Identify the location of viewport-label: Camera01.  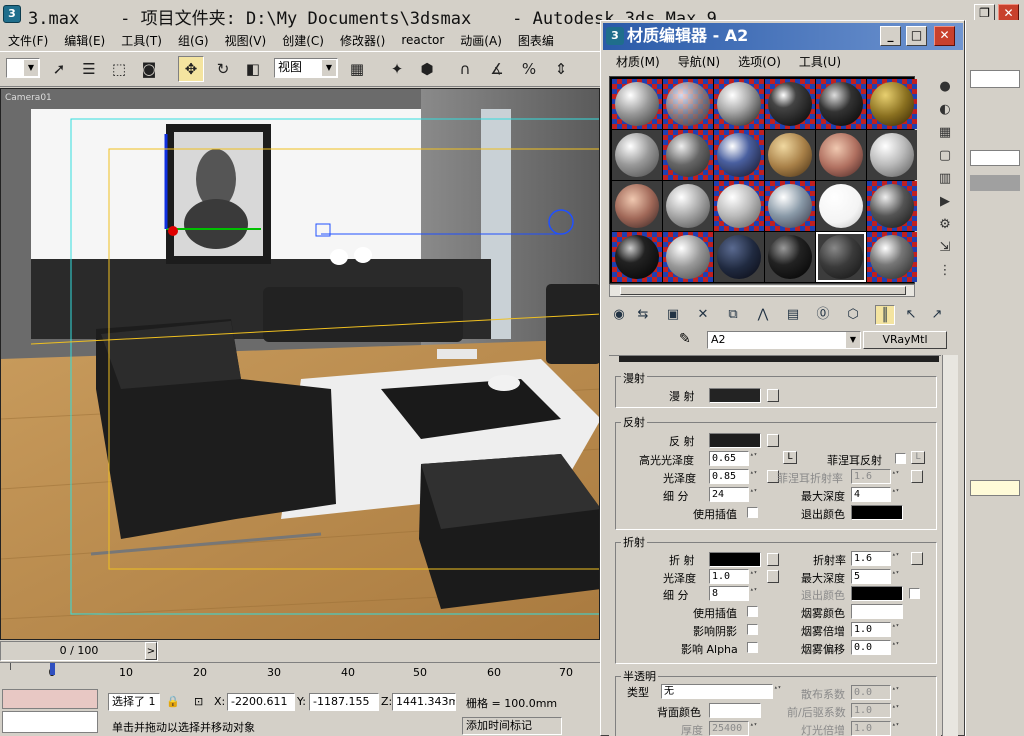
(28, 98).